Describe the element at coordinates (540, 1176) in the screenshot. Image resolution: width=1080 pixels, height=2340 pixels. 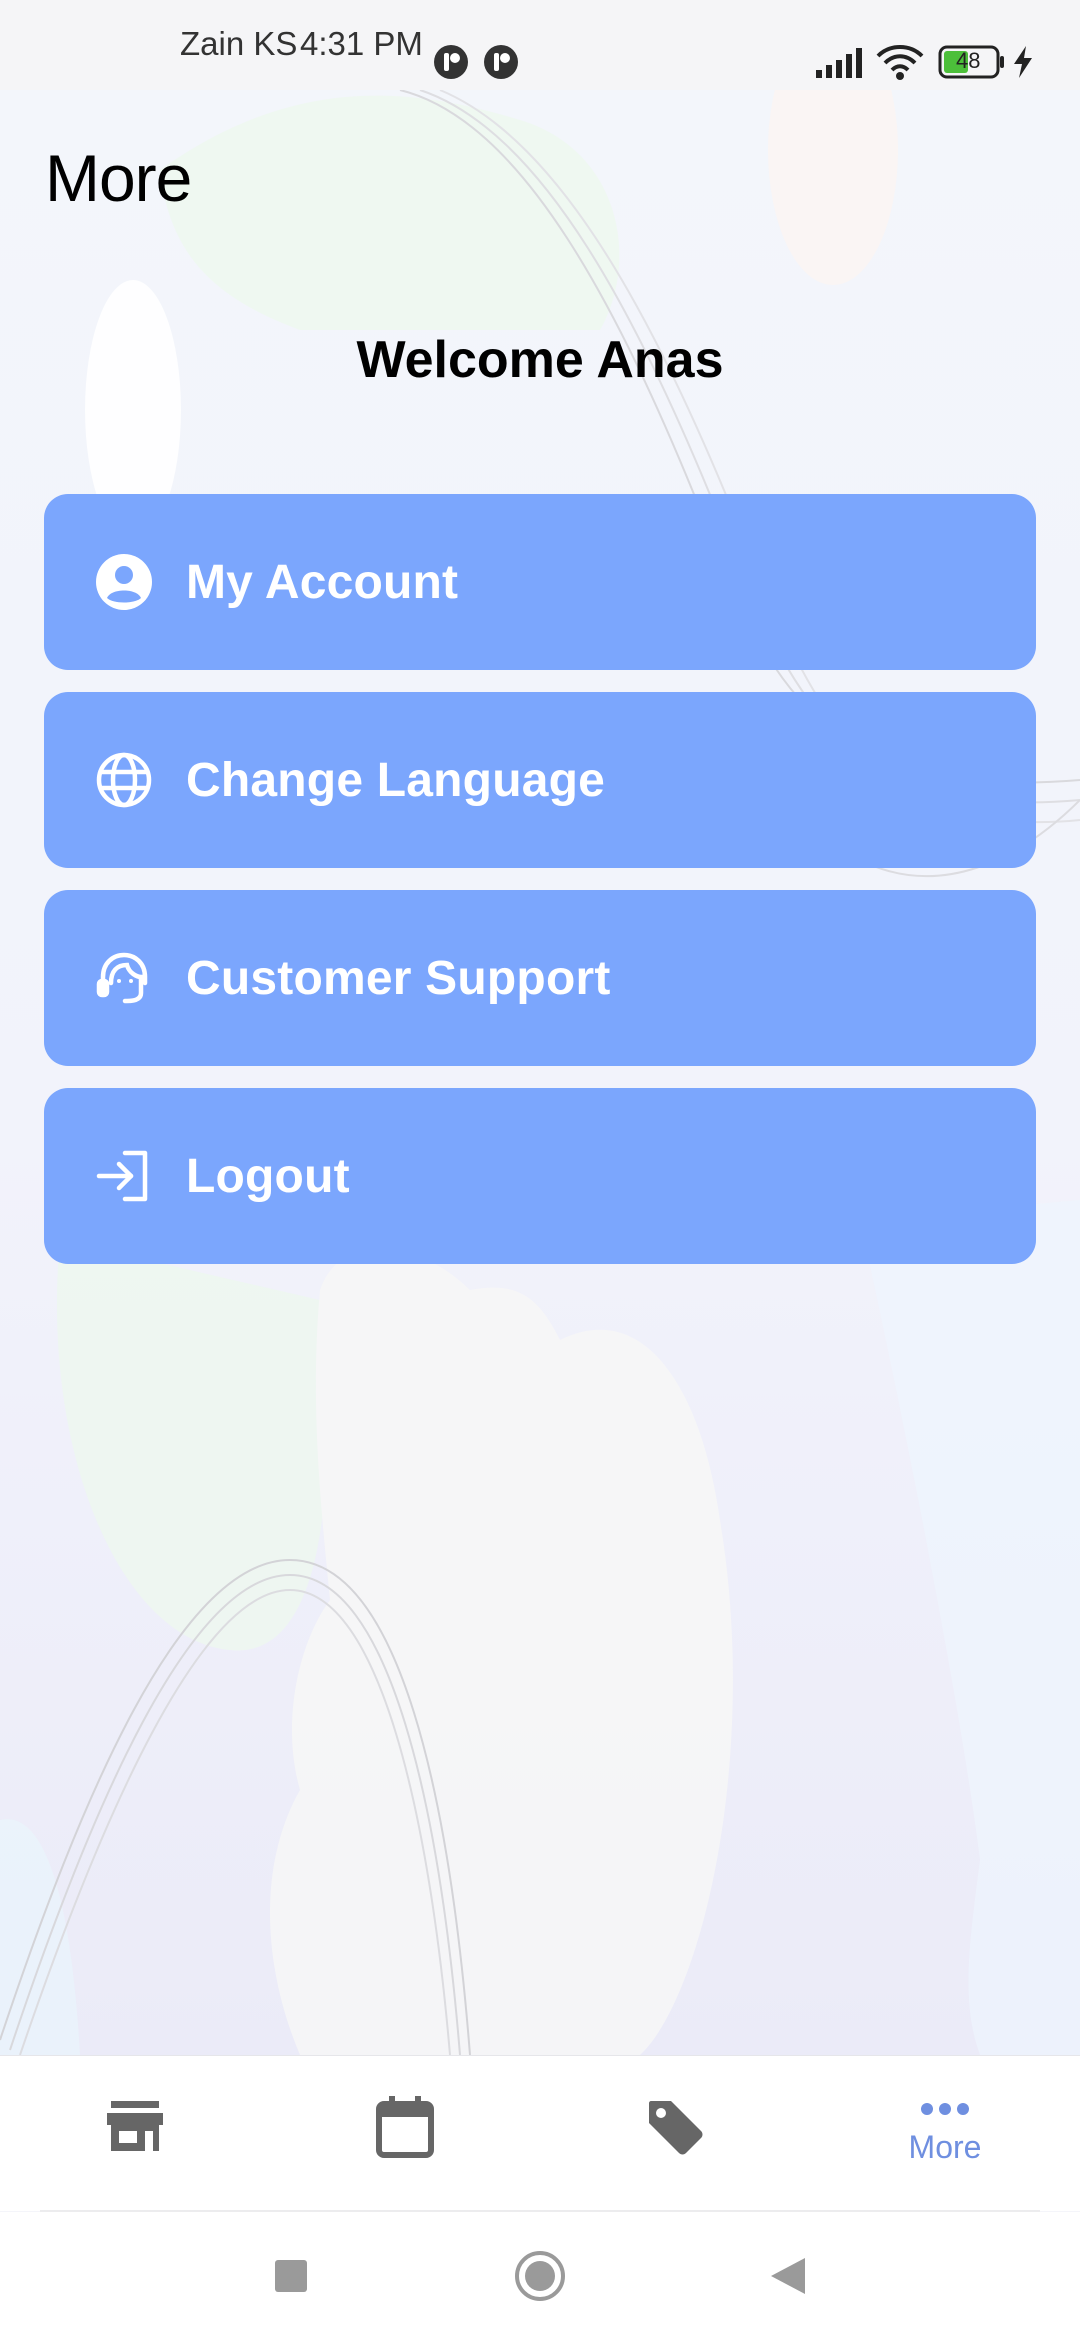
I see `logout-button: Logout` at that location.